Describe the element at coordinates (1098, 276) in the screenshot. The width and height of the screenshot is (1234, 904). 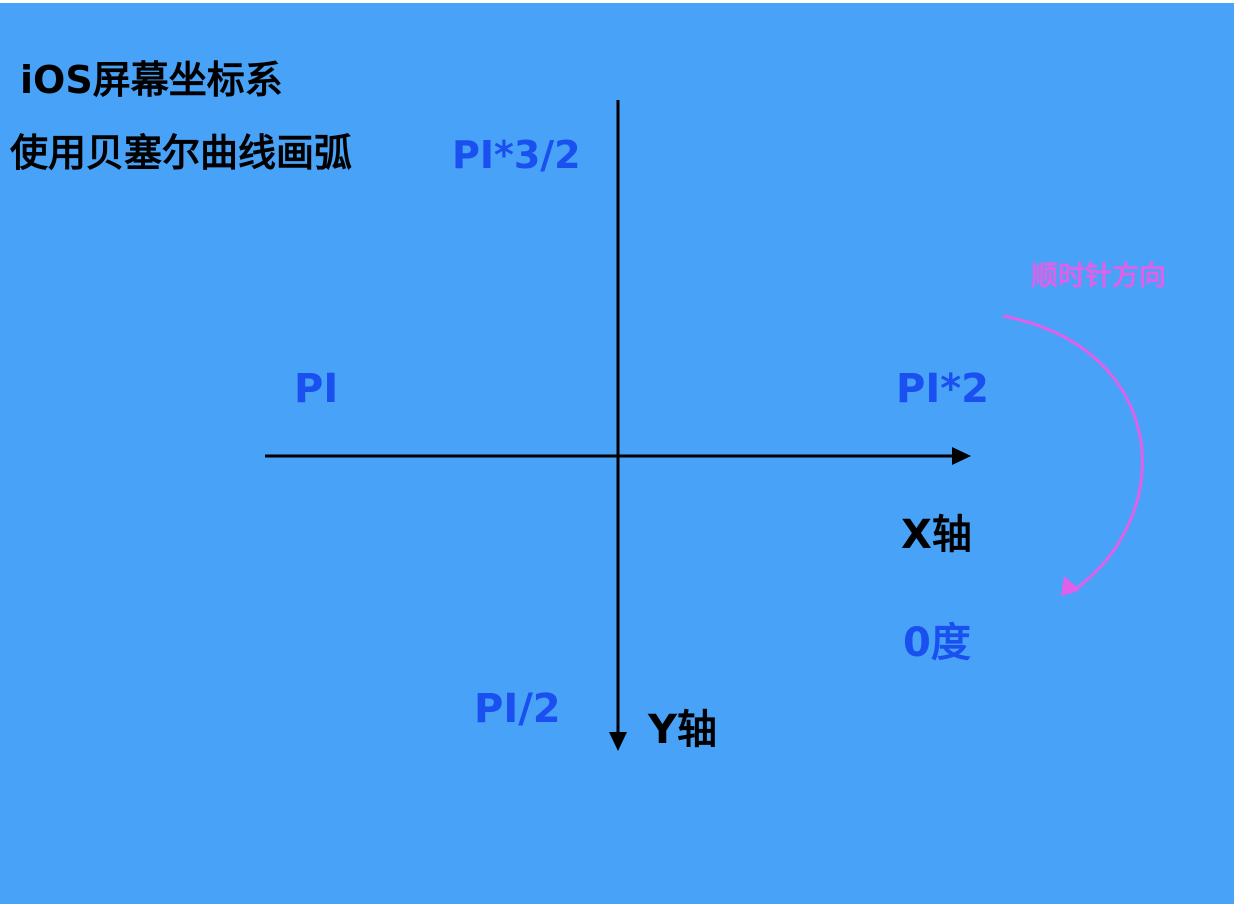
I see `clockwise-direction-label: 顺时针方向` at that location.